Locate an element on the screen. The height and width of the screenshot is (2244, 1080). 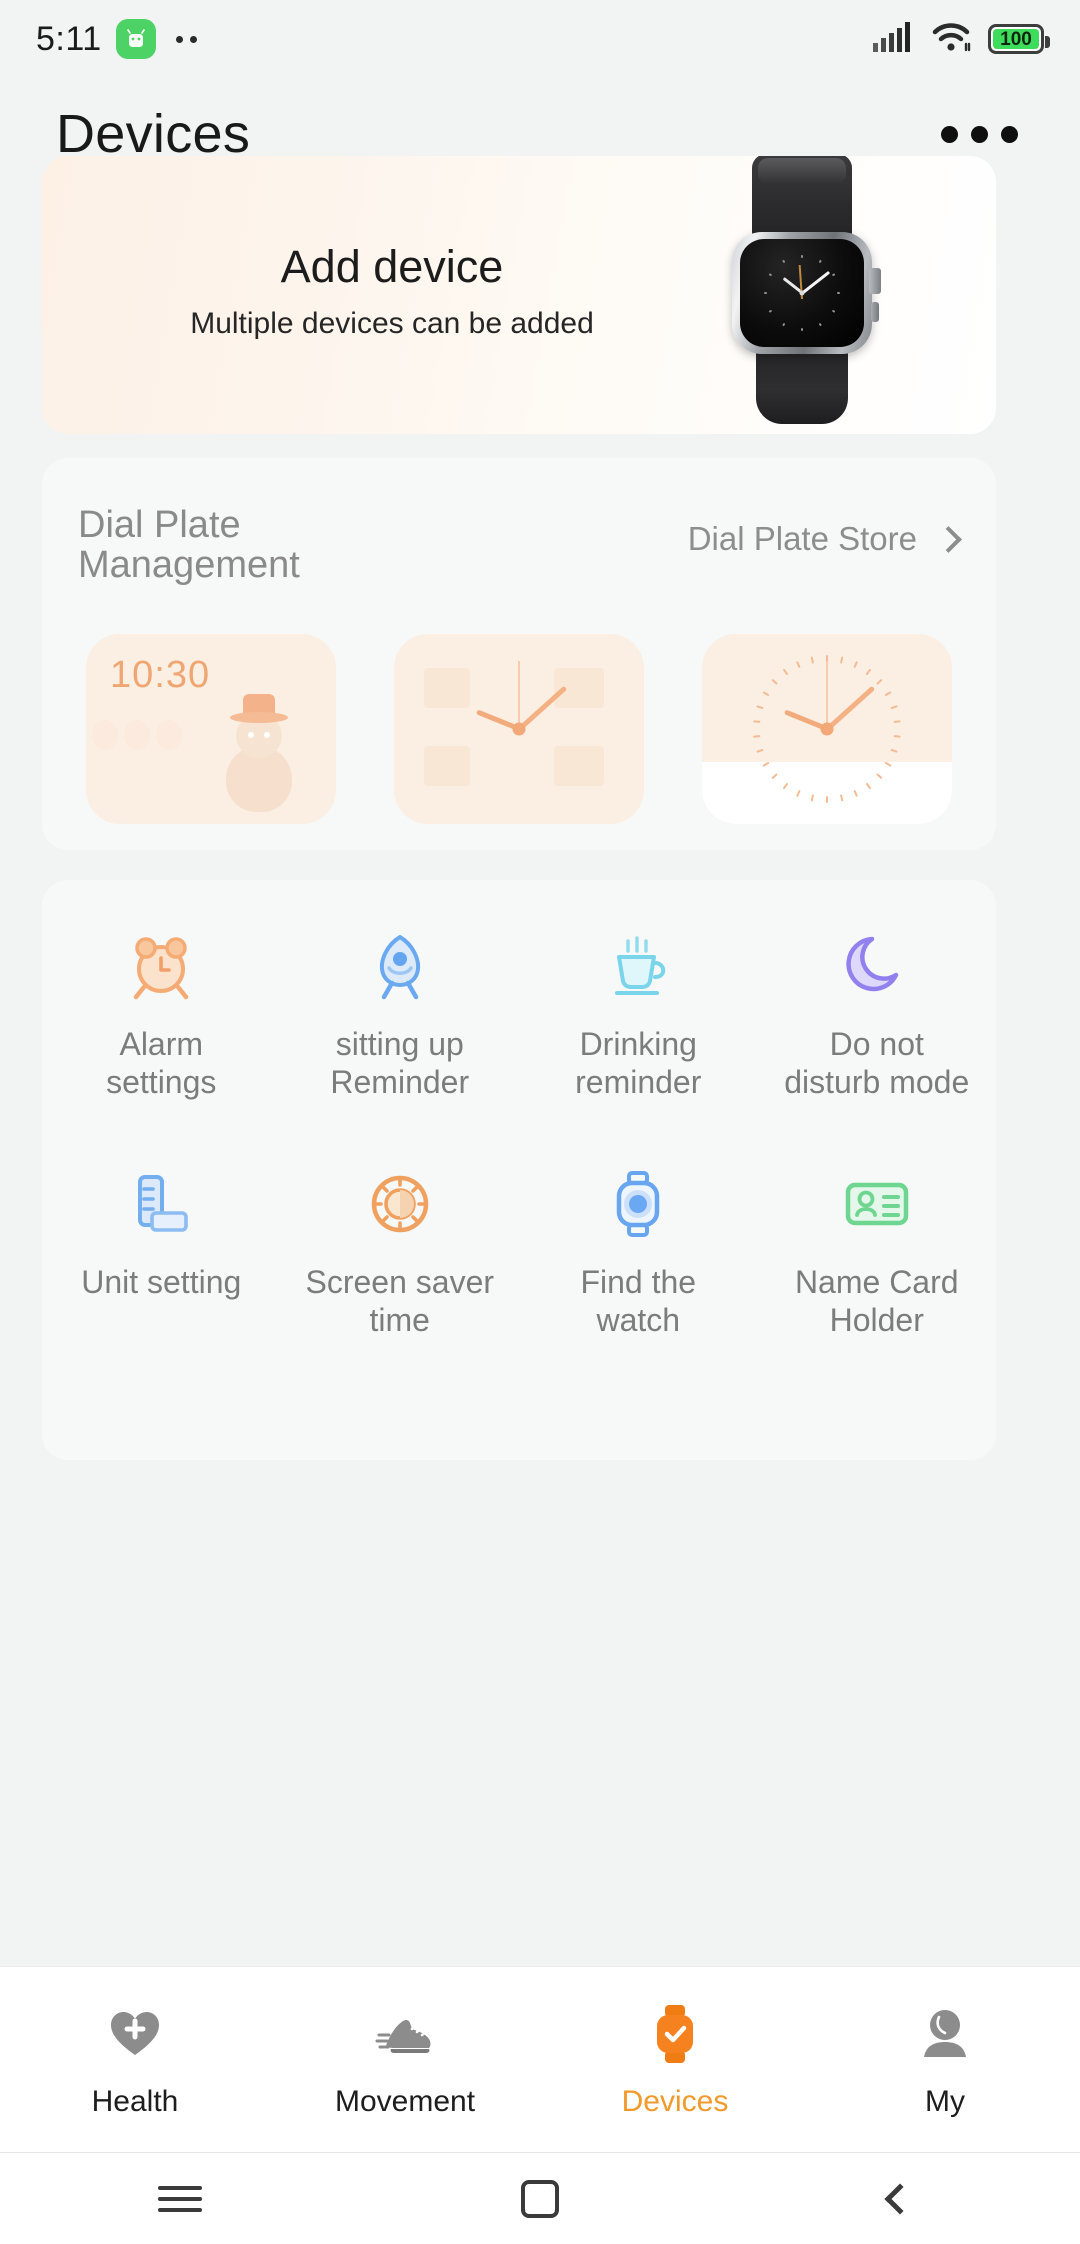
tab-label: Movement is located at coordinates (405, 2101).